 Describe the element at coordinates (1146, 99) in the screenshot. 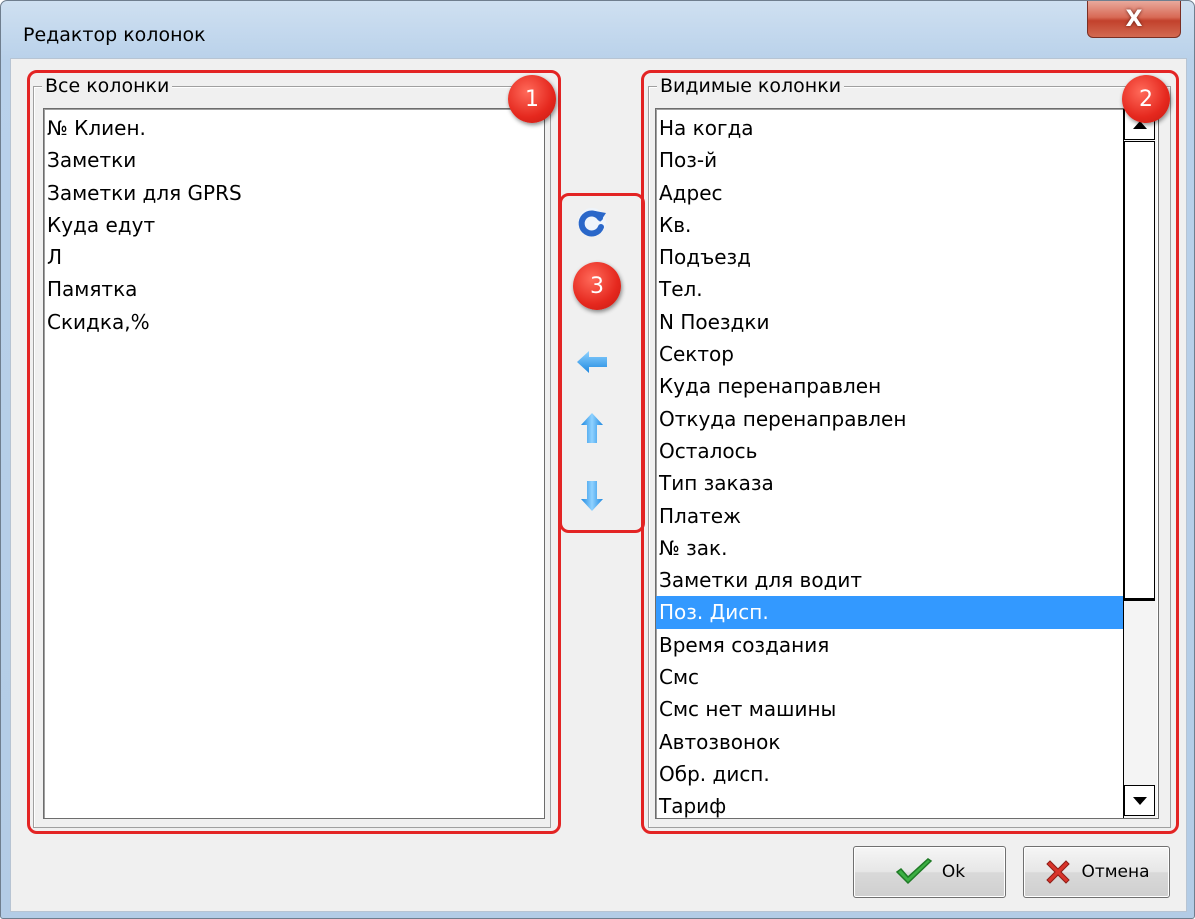

I see `annotation-badge-2: 2` at that location.